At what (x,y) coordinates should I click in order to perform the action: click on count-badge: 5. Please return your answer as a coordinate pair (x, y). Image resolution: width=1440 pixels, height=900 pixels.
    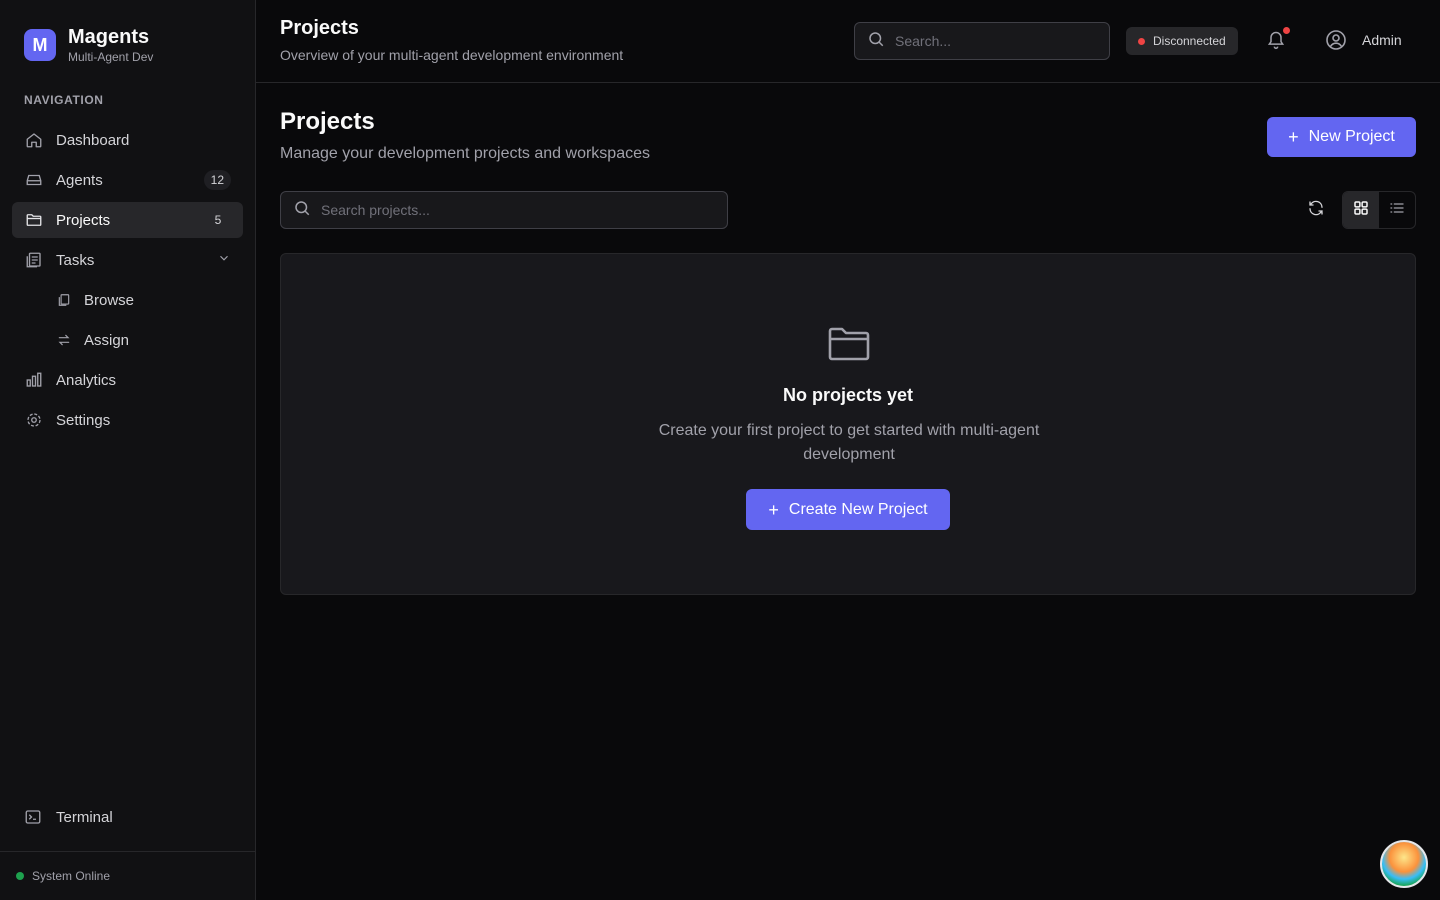
    Looking at the image, I should click on (218, 220).